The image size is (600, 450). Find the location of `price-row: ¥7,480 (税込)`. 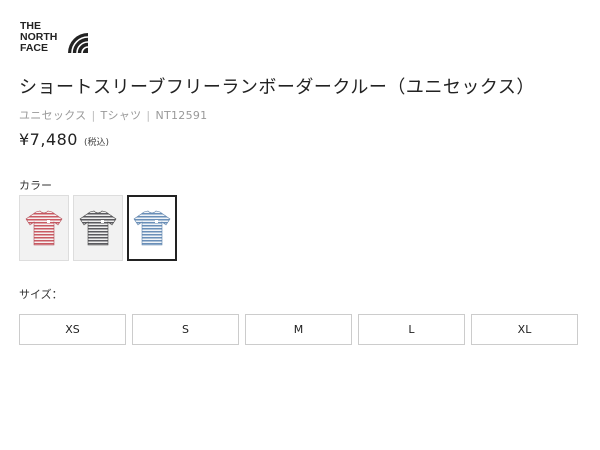

price-row: ¥7,480 (税込) is located at coordinates (64, 139).